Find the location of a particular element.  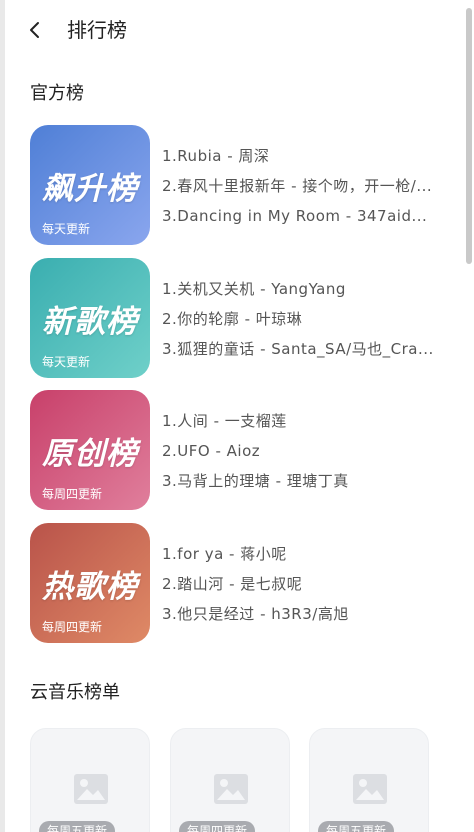

back-button is located at coordinates (36, 30).